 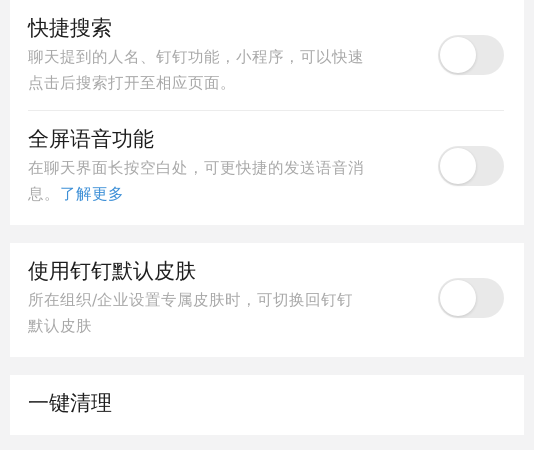 What do you see at coordinates (91, 139) in the screenshot?
I see `setting-title: 全屏语音功能` at bounding box center [91, 139].